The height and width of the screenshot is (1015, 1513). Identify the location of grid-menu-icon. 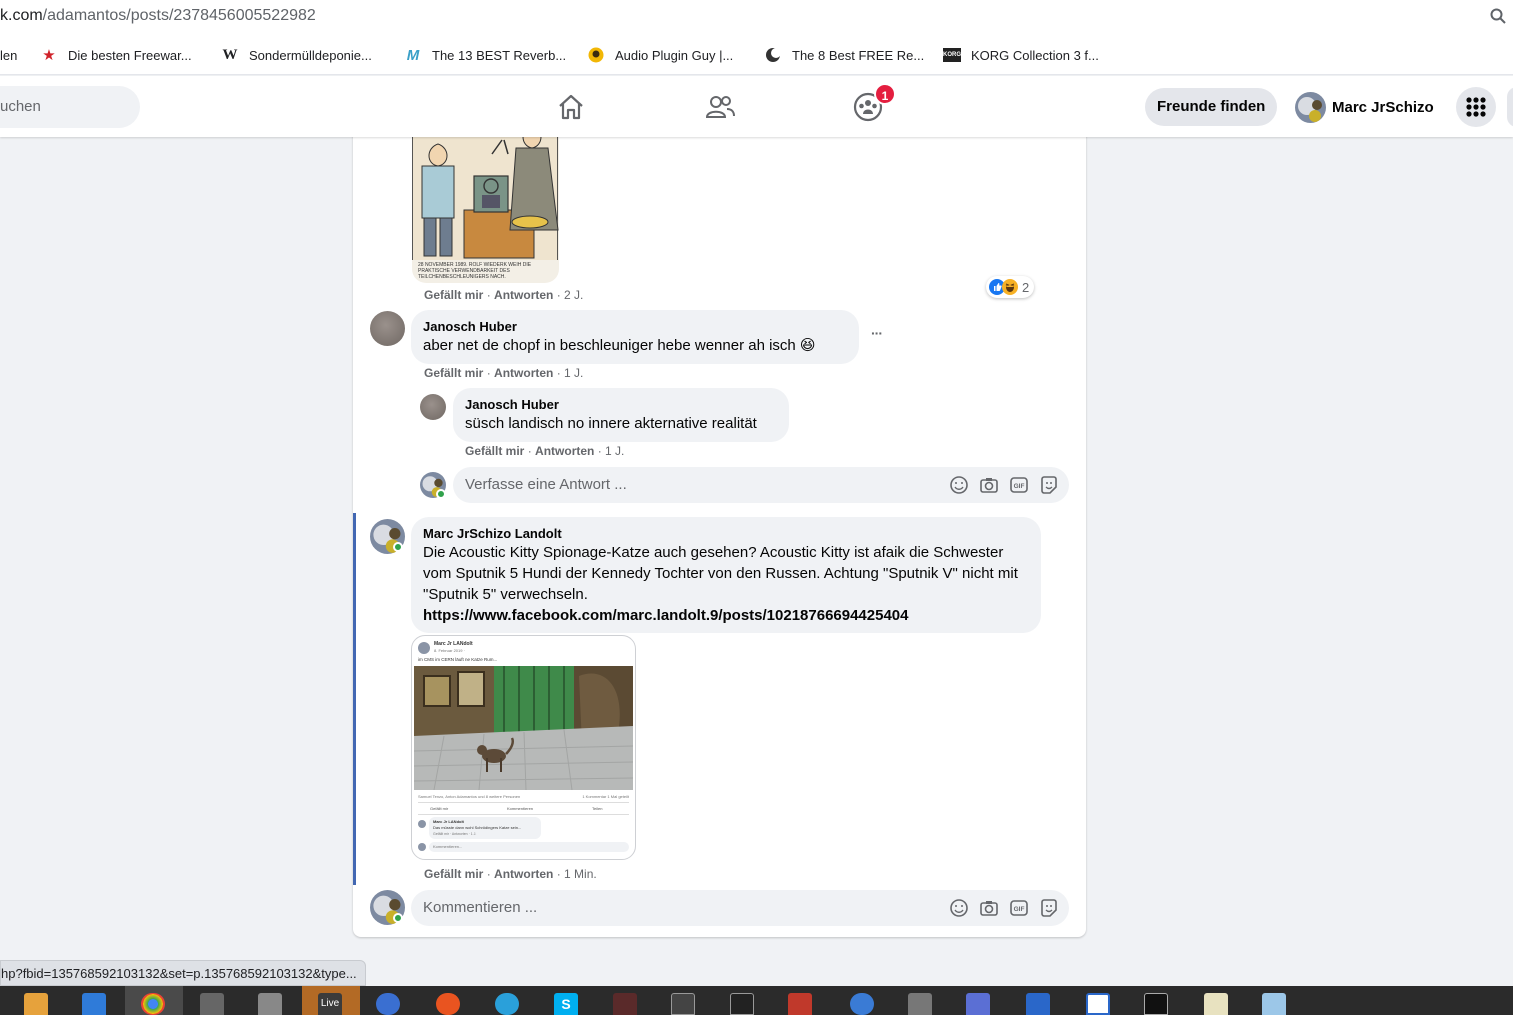
(1476, 107).